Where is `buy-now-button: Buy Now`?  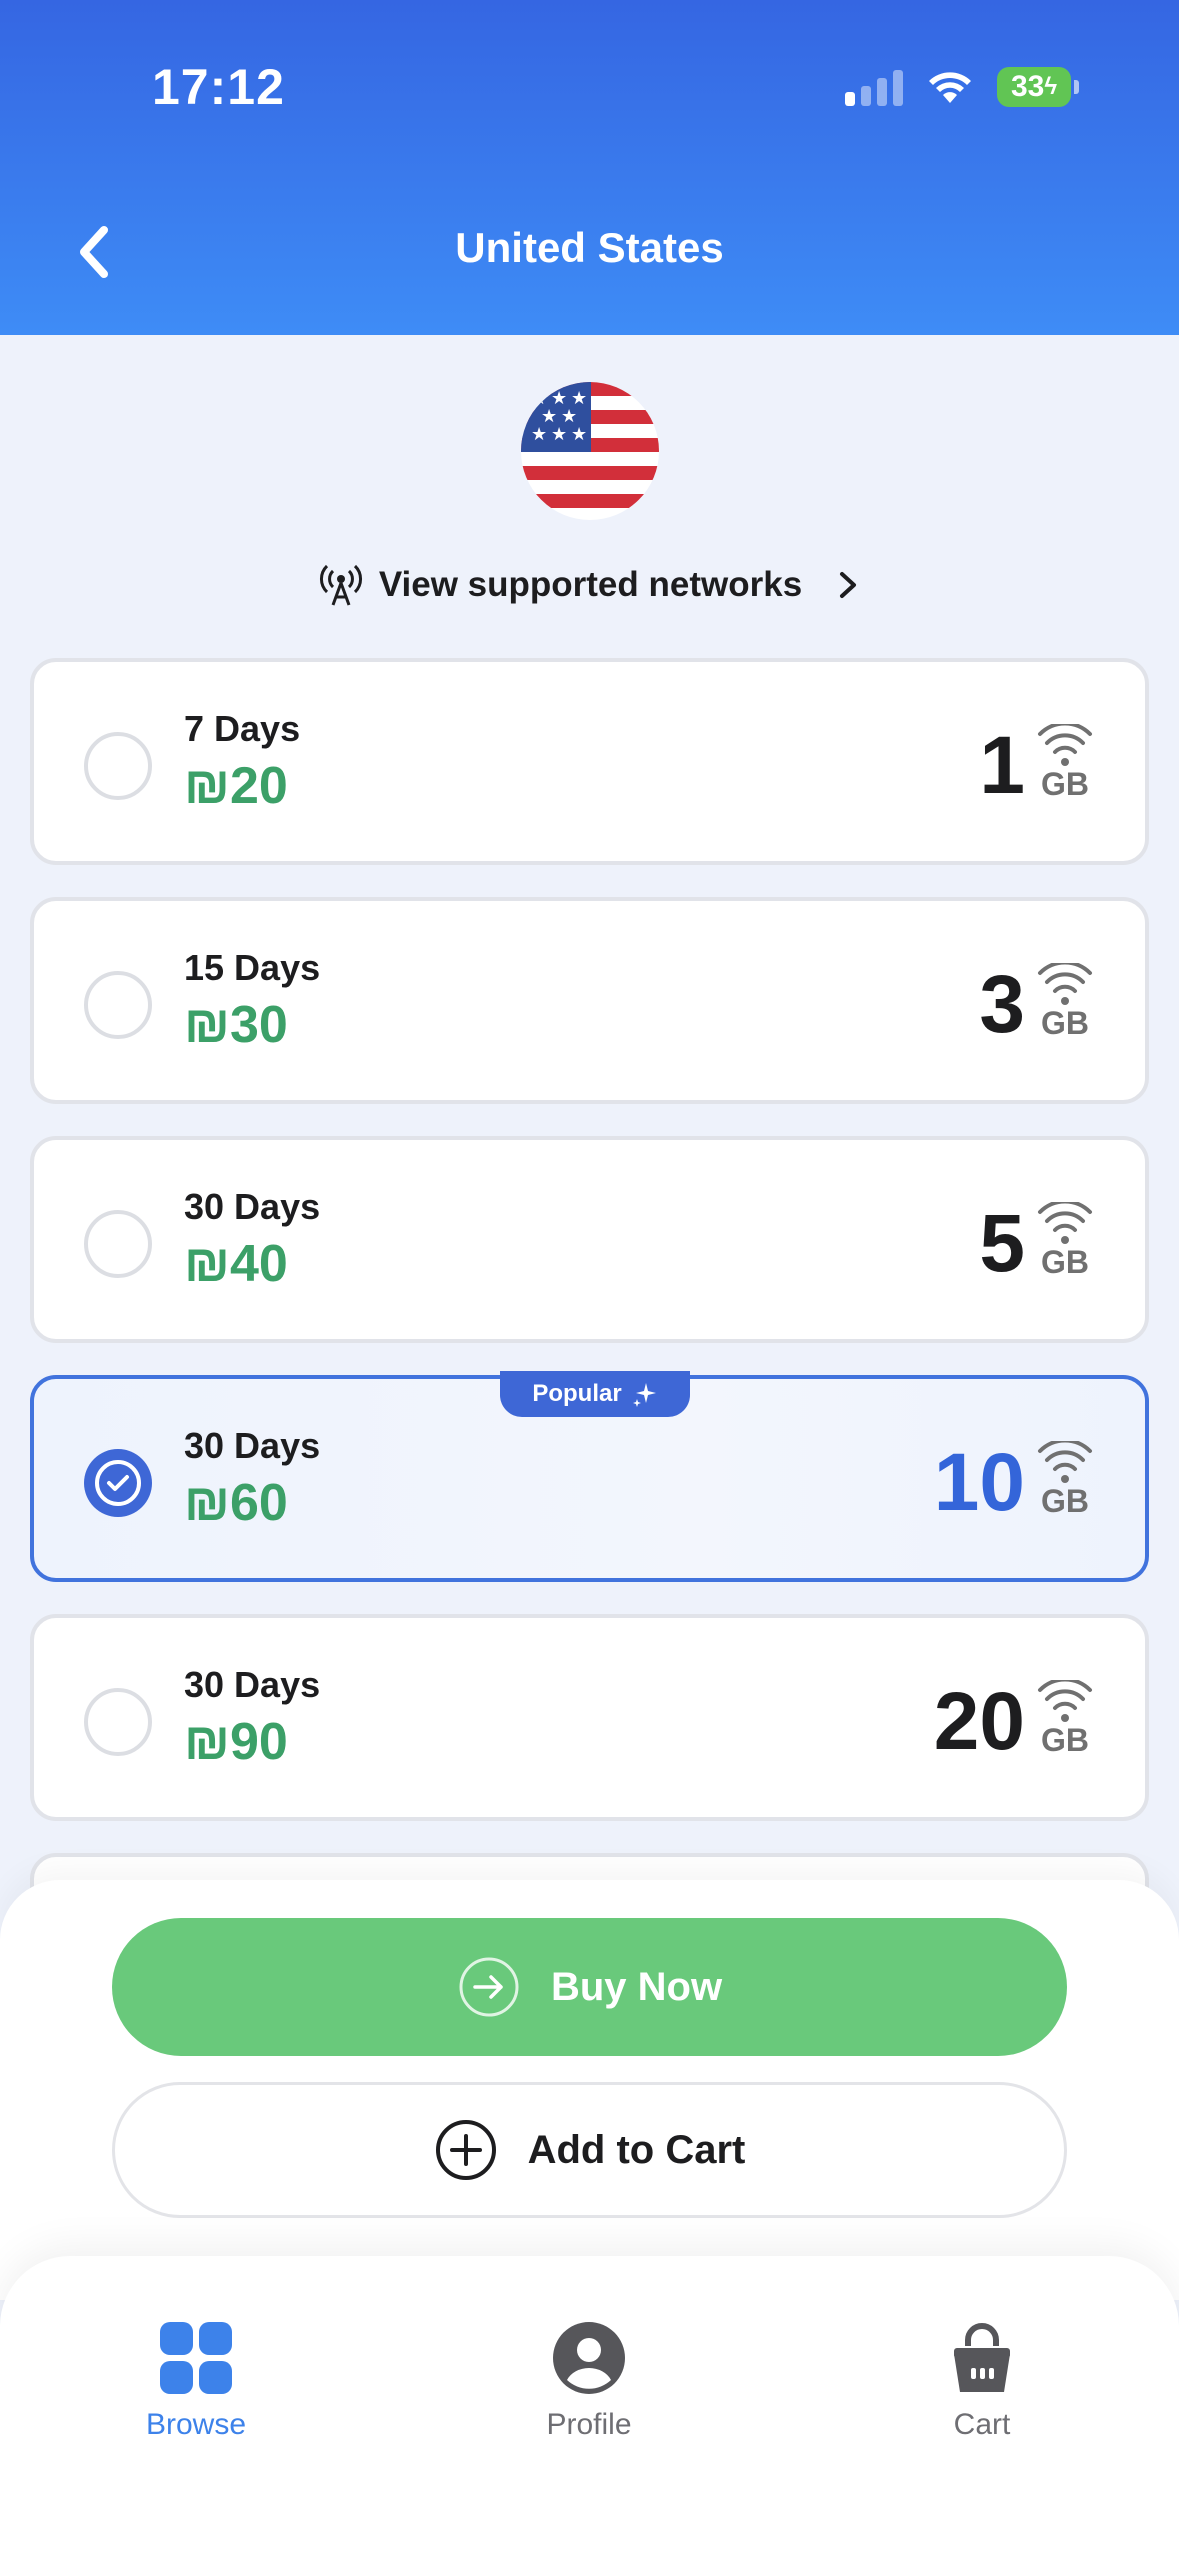
buy-now-button: Buy Now is located at coordinates (589, 1987).